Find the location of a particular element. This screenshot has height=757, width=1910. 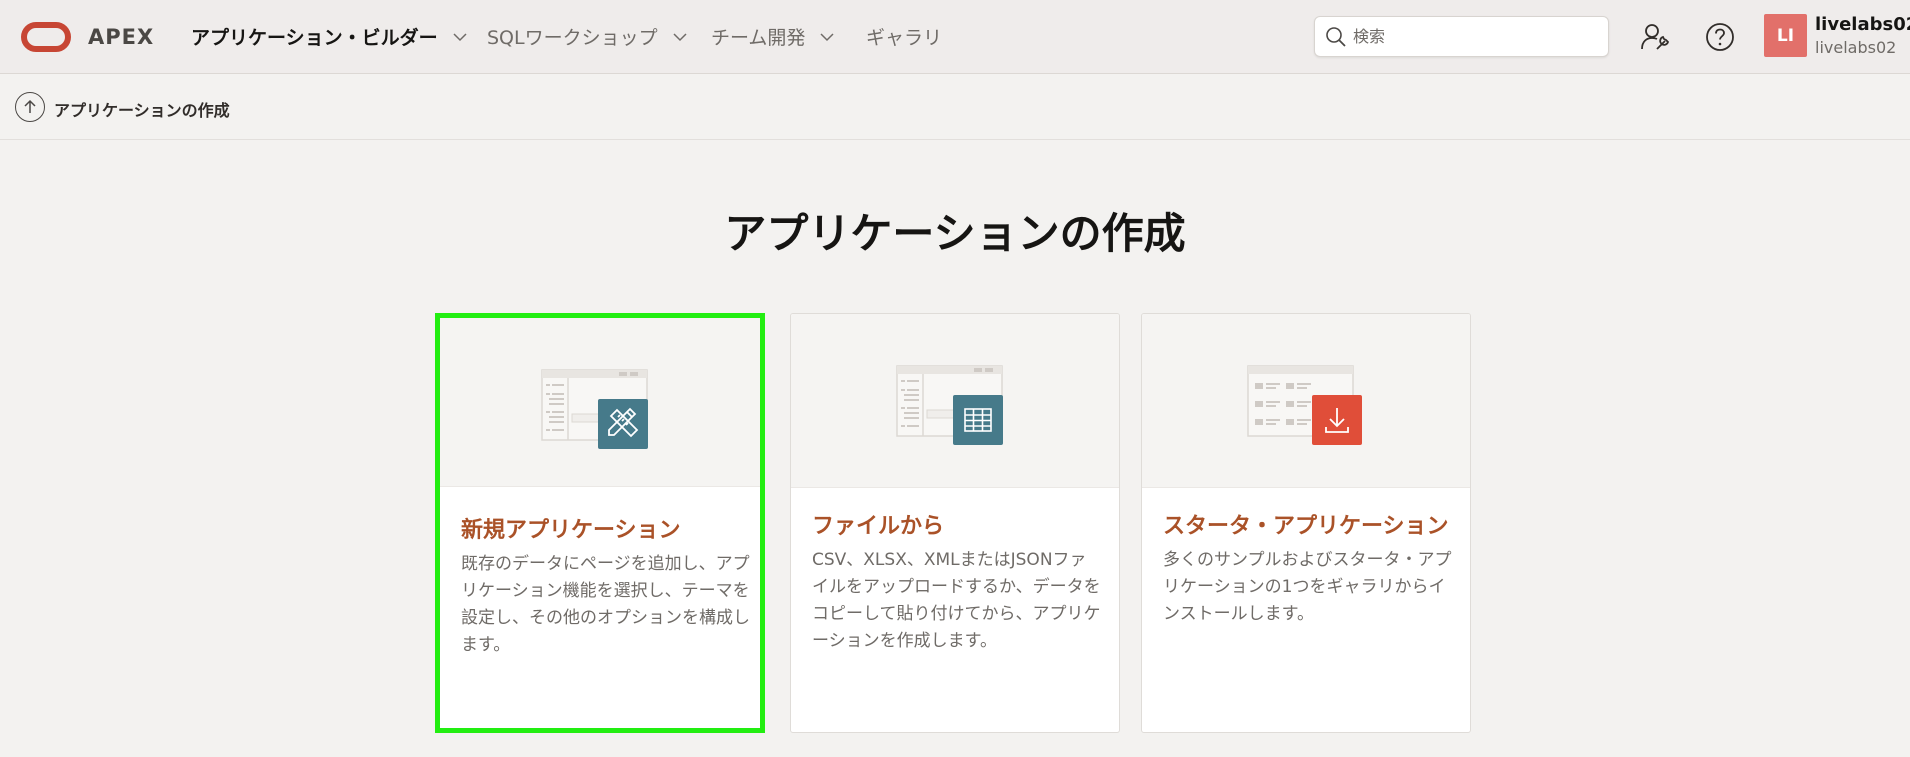

search-input is located at coordinates (1473, 36).